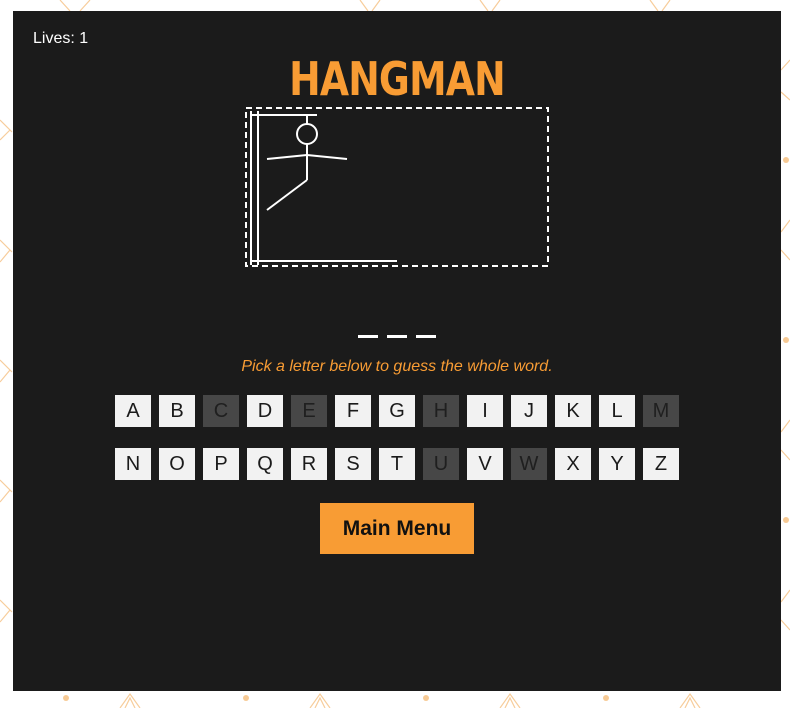 The height and width of the screenshot is (708, 790). Describe the element at coordinates (353, 464) in the screenshot. I see `letter-key-s: S` at that location.